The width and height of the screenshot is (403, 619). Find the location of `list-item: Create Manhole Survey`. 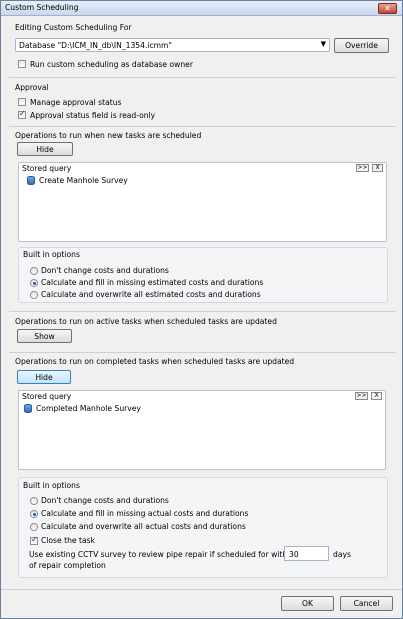

list-item: Create Manhole Survey is located at coordinates (127, 180).